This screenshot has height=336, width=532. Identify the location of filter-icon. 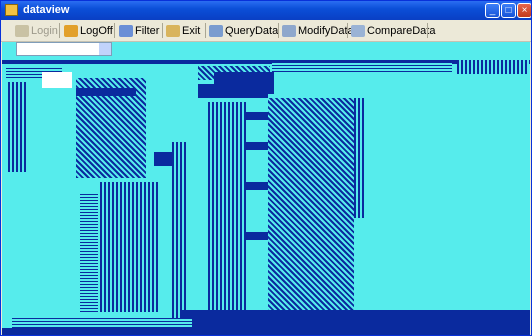
(126, 30).